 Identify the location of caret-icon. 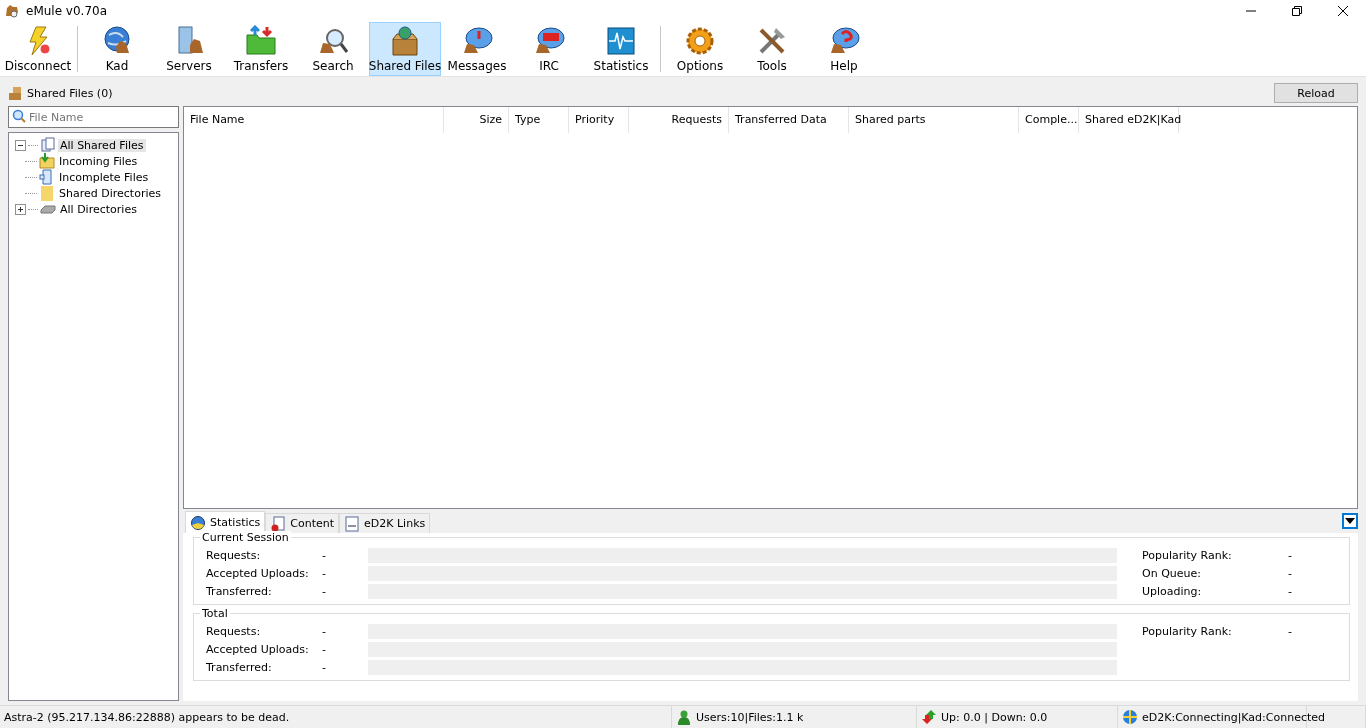
(1350, 521).